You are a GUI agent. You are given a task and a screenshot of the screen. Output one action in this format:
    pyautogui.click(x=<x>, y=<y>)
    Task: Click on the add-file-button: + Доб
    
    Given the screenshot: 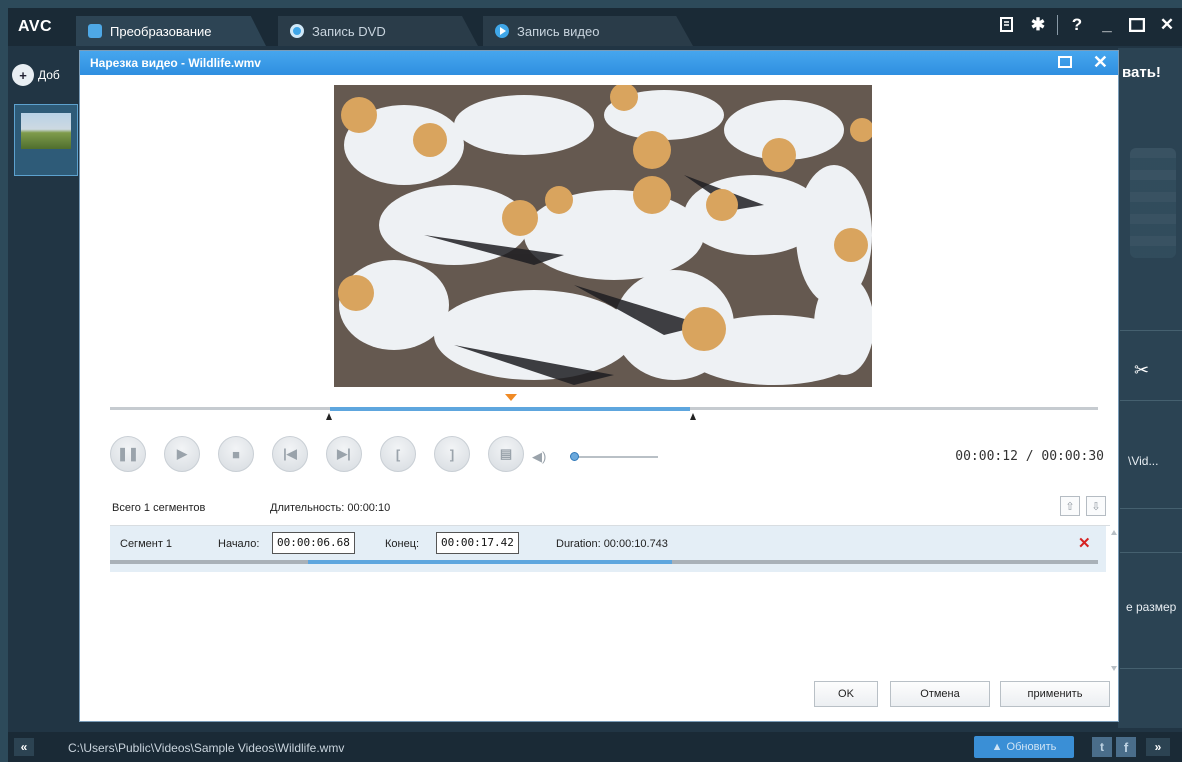 What is the action you would take?
    pyautogui.click(x=47, y=75)
    